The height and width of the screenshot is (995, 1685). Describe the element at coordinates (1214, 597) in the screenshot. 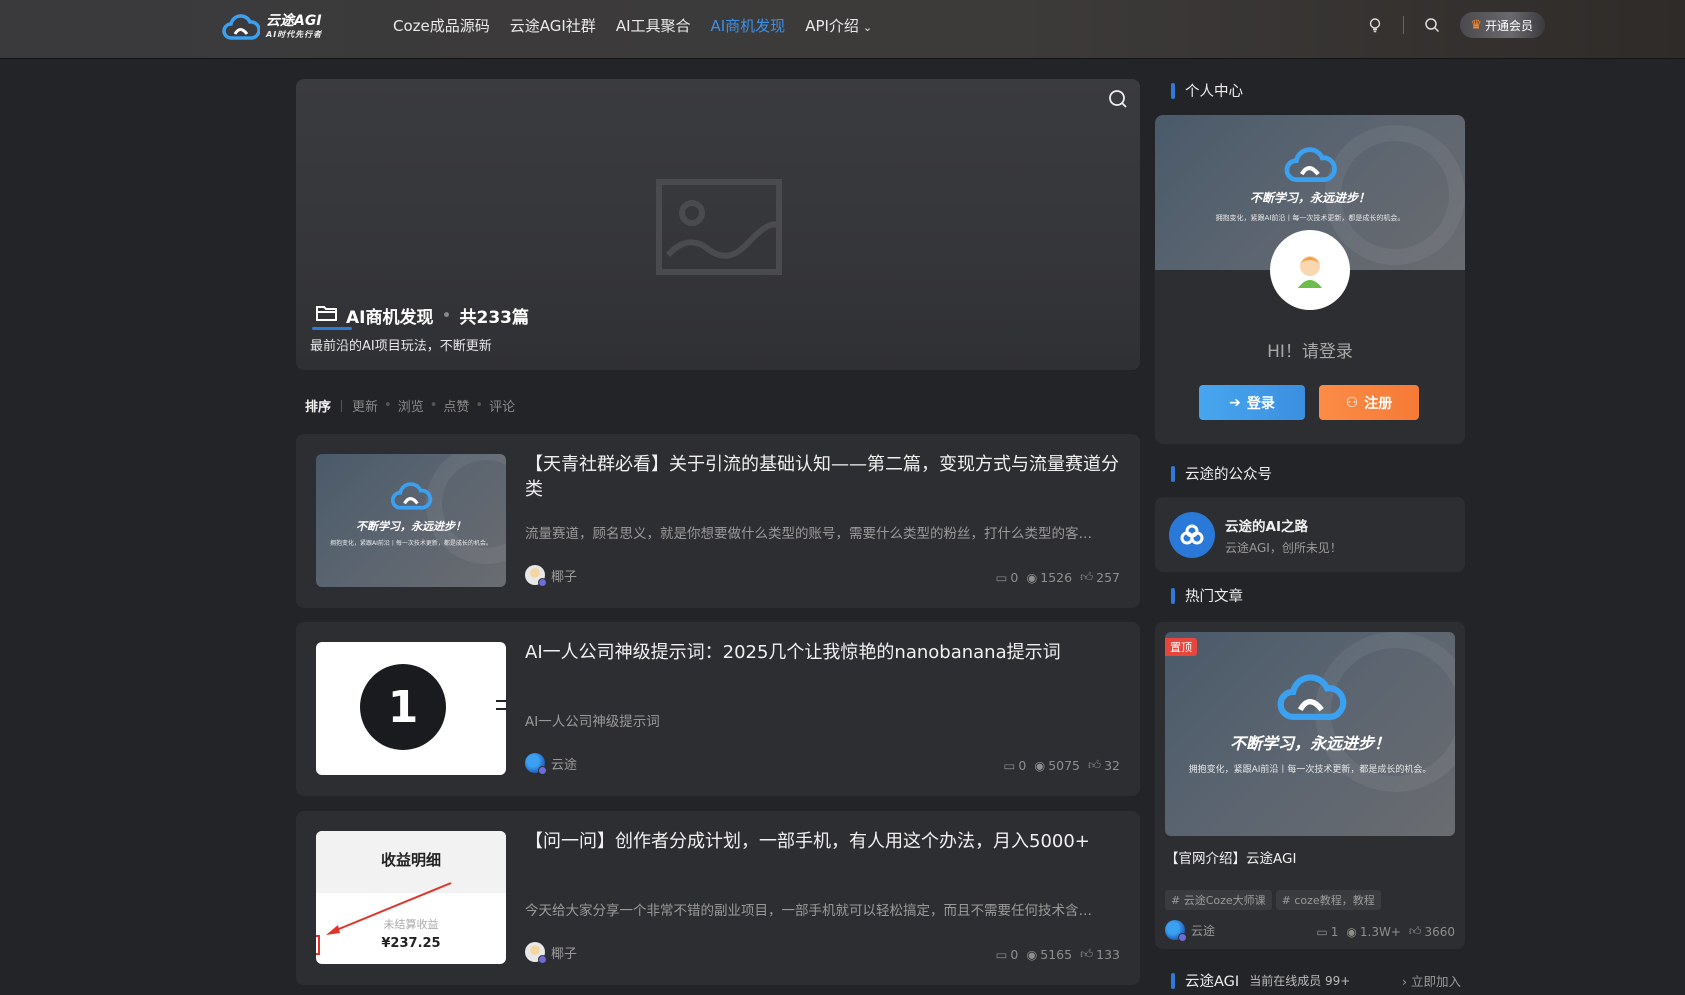

I see `heading-text: 热门文章` at that location.